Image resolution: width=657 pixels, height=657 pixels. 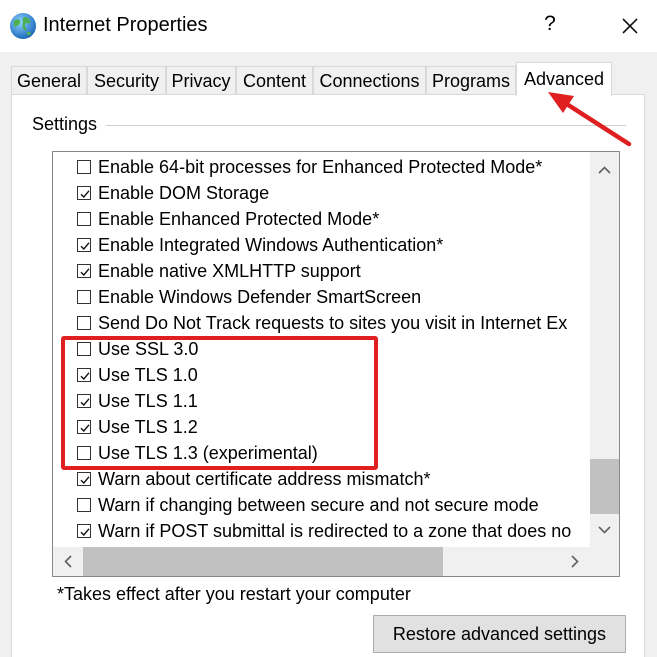 I want to click on scroll-down-icon, so click(x=604, y=530).